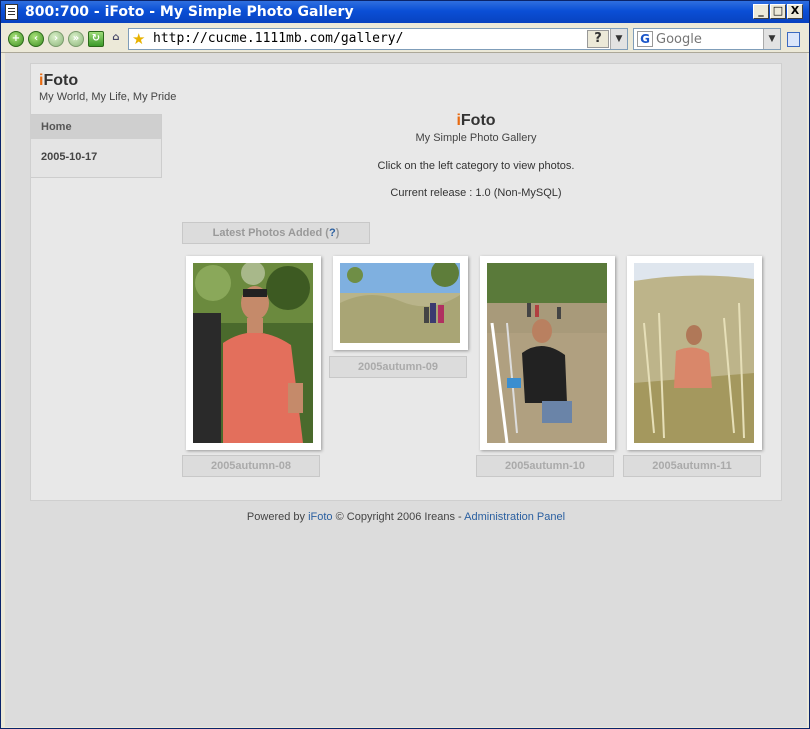 Image resolution: width=810 pixels, height=729 pixels. I want to click on bookmark-star-icon: ★, so click(138, 39).